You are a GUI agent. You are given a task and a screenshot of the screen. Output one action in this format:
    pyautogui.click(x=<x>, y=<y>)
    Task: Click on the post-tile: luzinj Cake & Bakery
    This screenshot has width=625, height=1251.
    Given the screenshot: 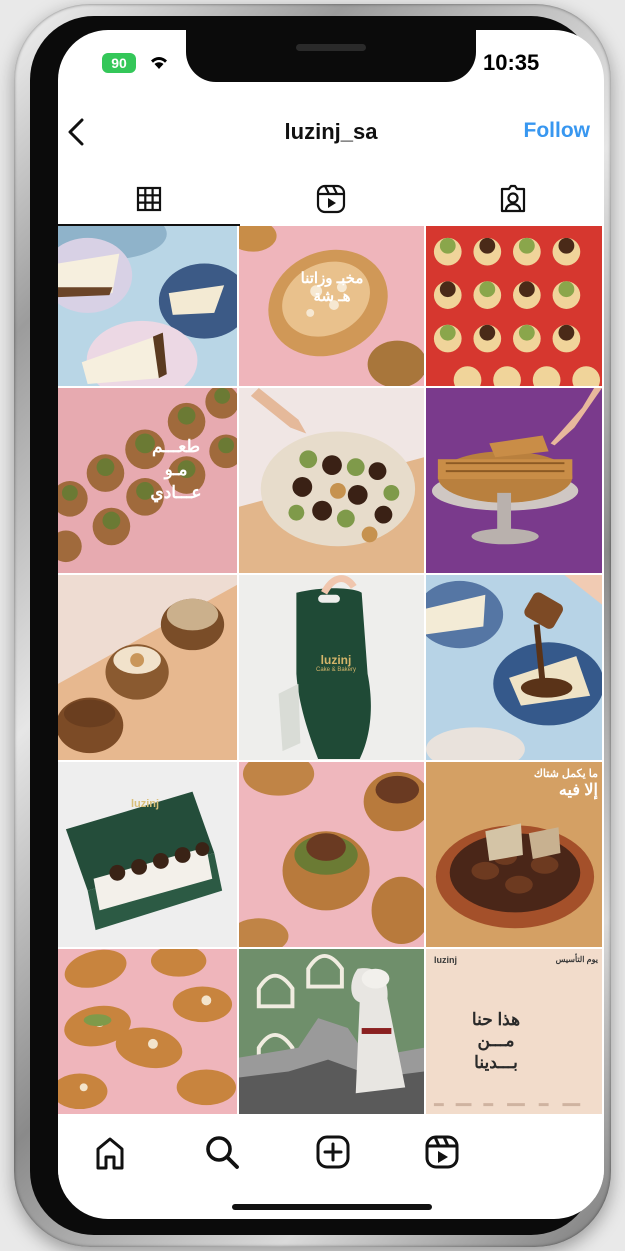 What is the action you would take?
    pyautogui.click(x=332, y=668)
    